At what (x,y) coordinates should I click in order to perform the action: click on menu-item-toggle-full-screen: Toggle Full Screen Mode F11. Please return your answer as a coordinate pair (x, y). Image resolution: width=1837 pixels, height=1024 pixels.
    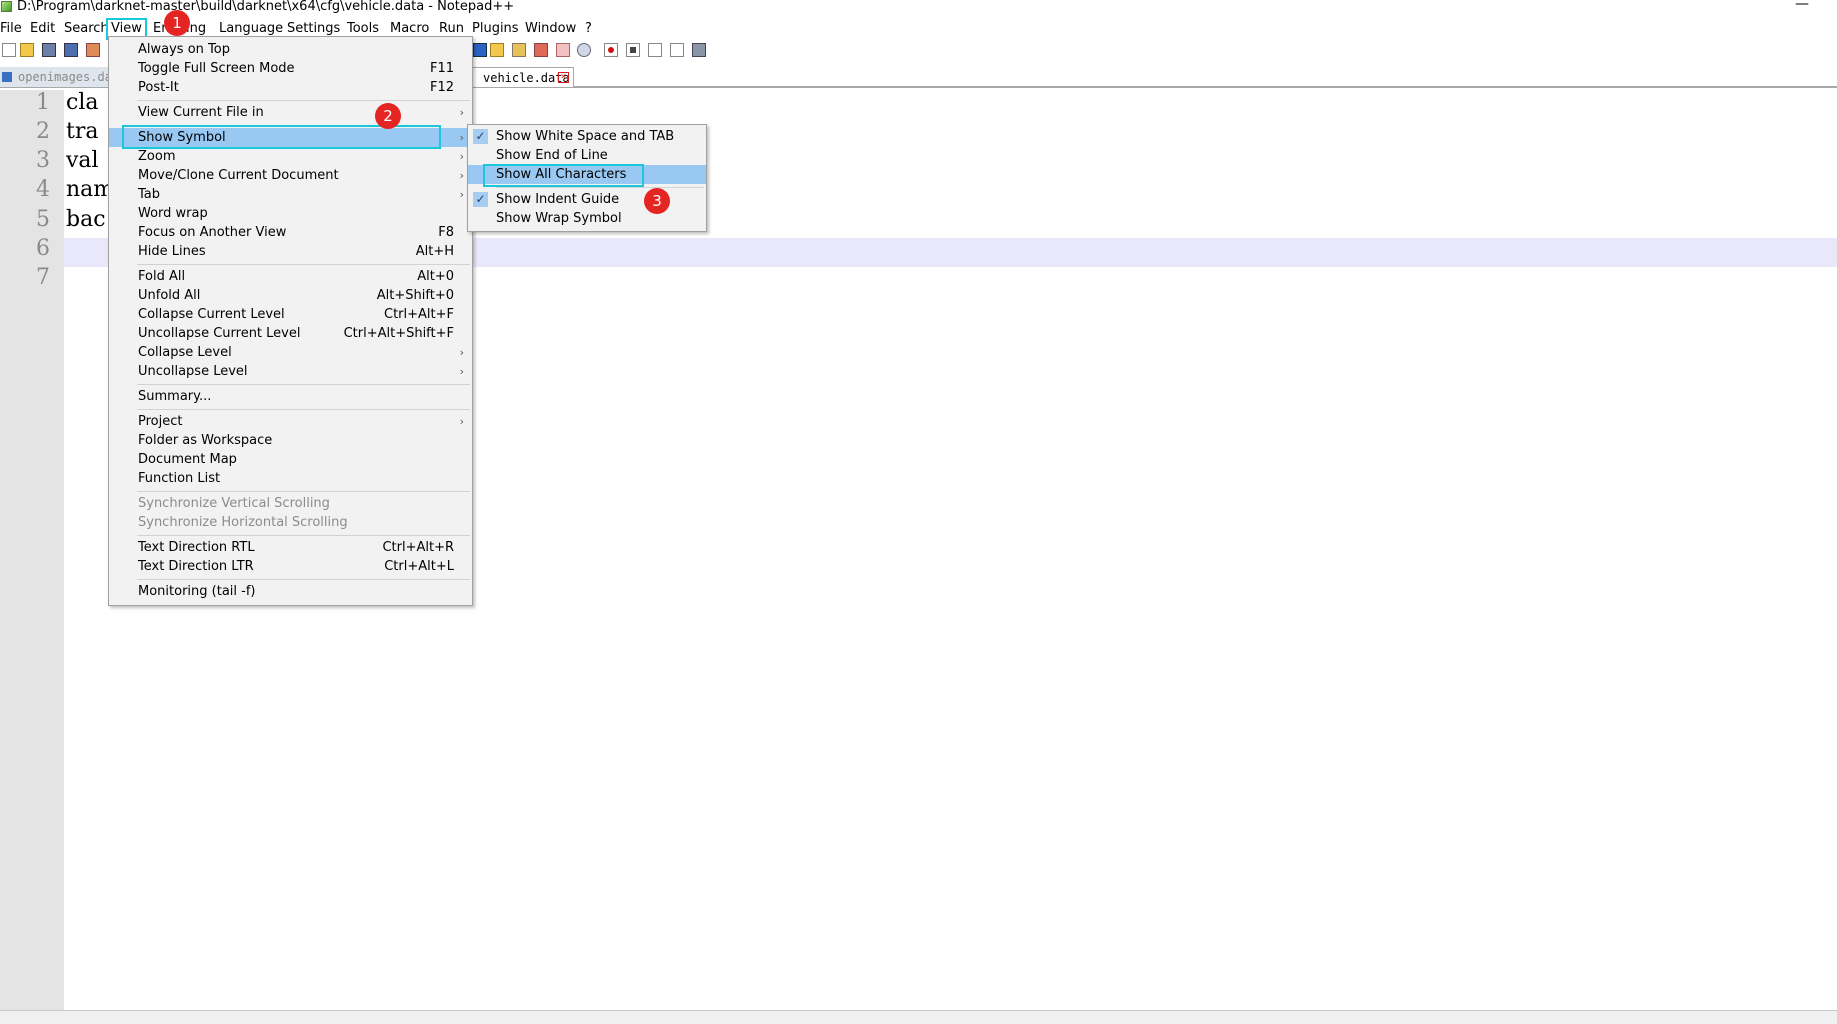
    Looking at the image, I should click on (290, 68).